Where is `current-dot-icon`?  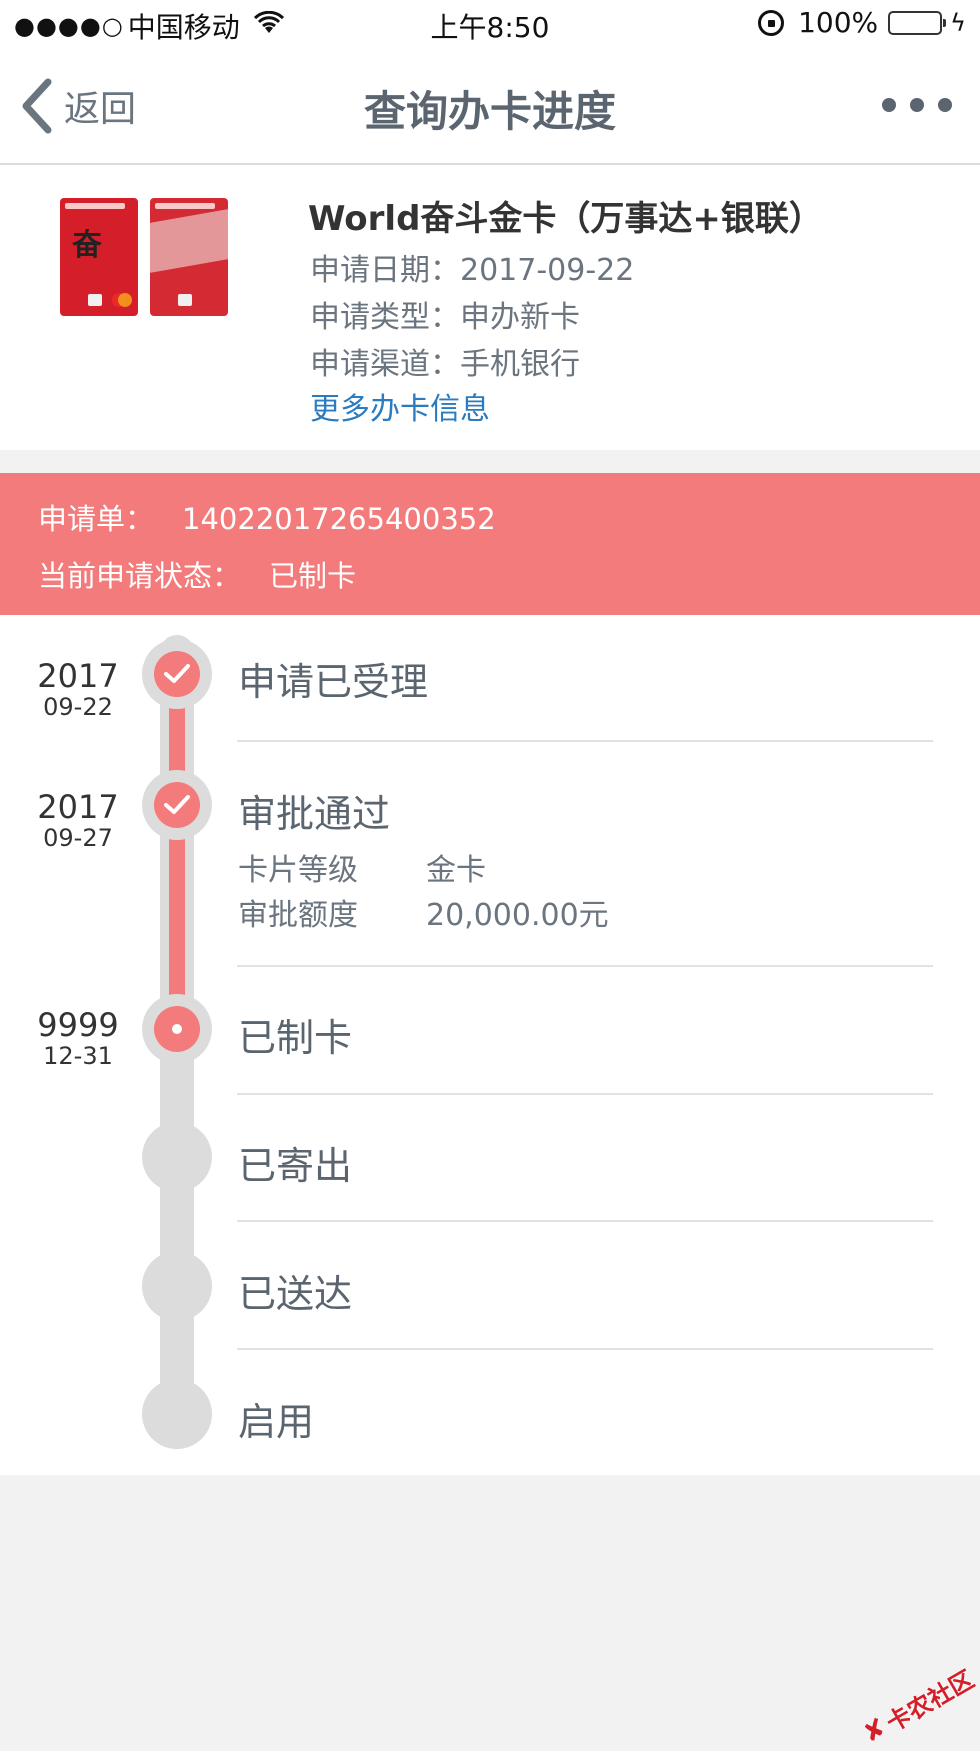
current-dot-icon is located at coordinates (177, 1029).